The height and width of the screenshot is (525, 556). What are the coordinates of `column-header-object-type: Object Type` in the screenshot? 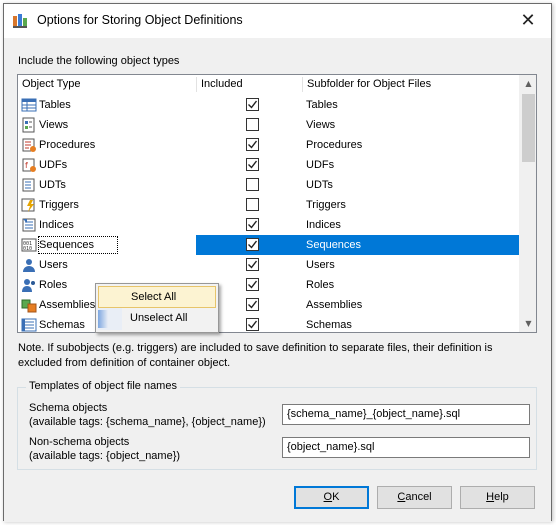 It's located at (107, 84).